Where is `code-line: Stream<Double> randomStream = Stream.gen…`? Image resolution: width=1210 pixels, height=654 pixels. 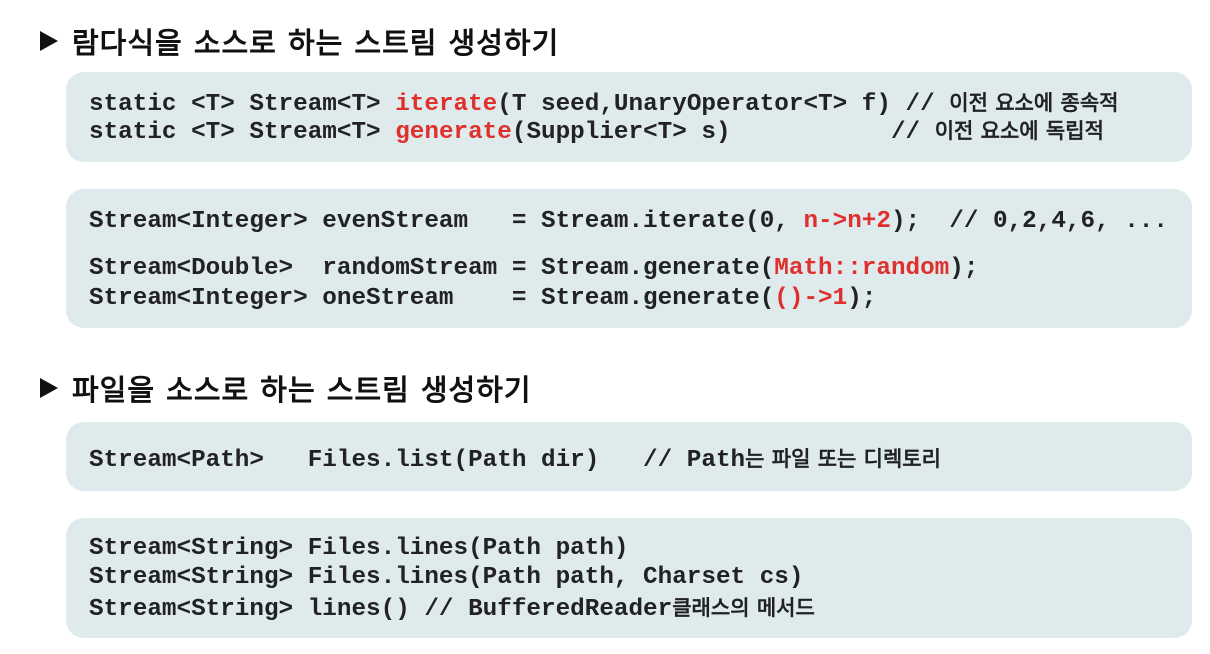 code-line: Stream<Double> randomStream = Stream.gen… is located at coordinates (533, 269).